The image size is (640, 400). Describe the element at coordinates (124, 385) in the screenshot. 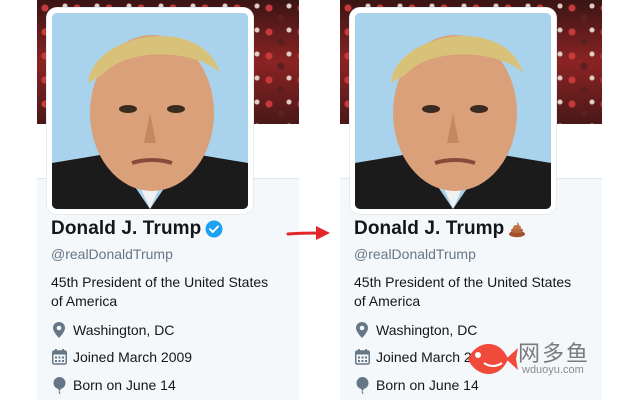

I see `born-text: Born on June 14` at that location.